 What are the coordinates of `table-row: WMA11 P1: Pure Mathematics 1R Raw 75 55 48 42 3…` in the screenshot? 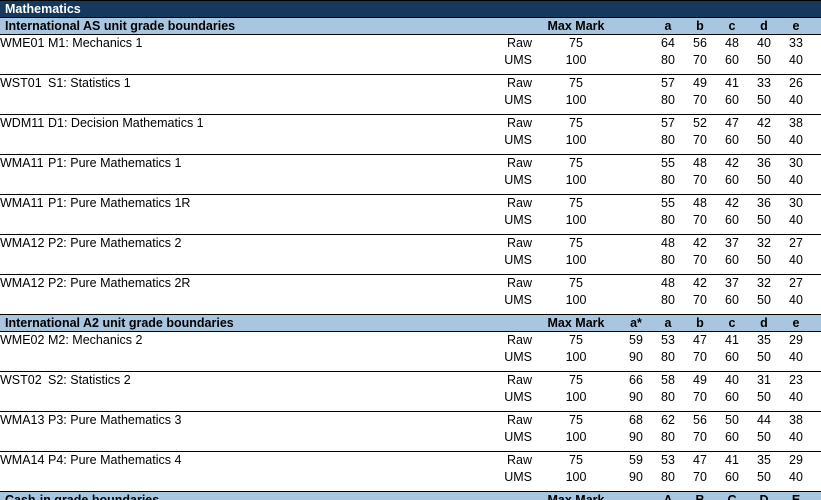 It's located at (410, 203).